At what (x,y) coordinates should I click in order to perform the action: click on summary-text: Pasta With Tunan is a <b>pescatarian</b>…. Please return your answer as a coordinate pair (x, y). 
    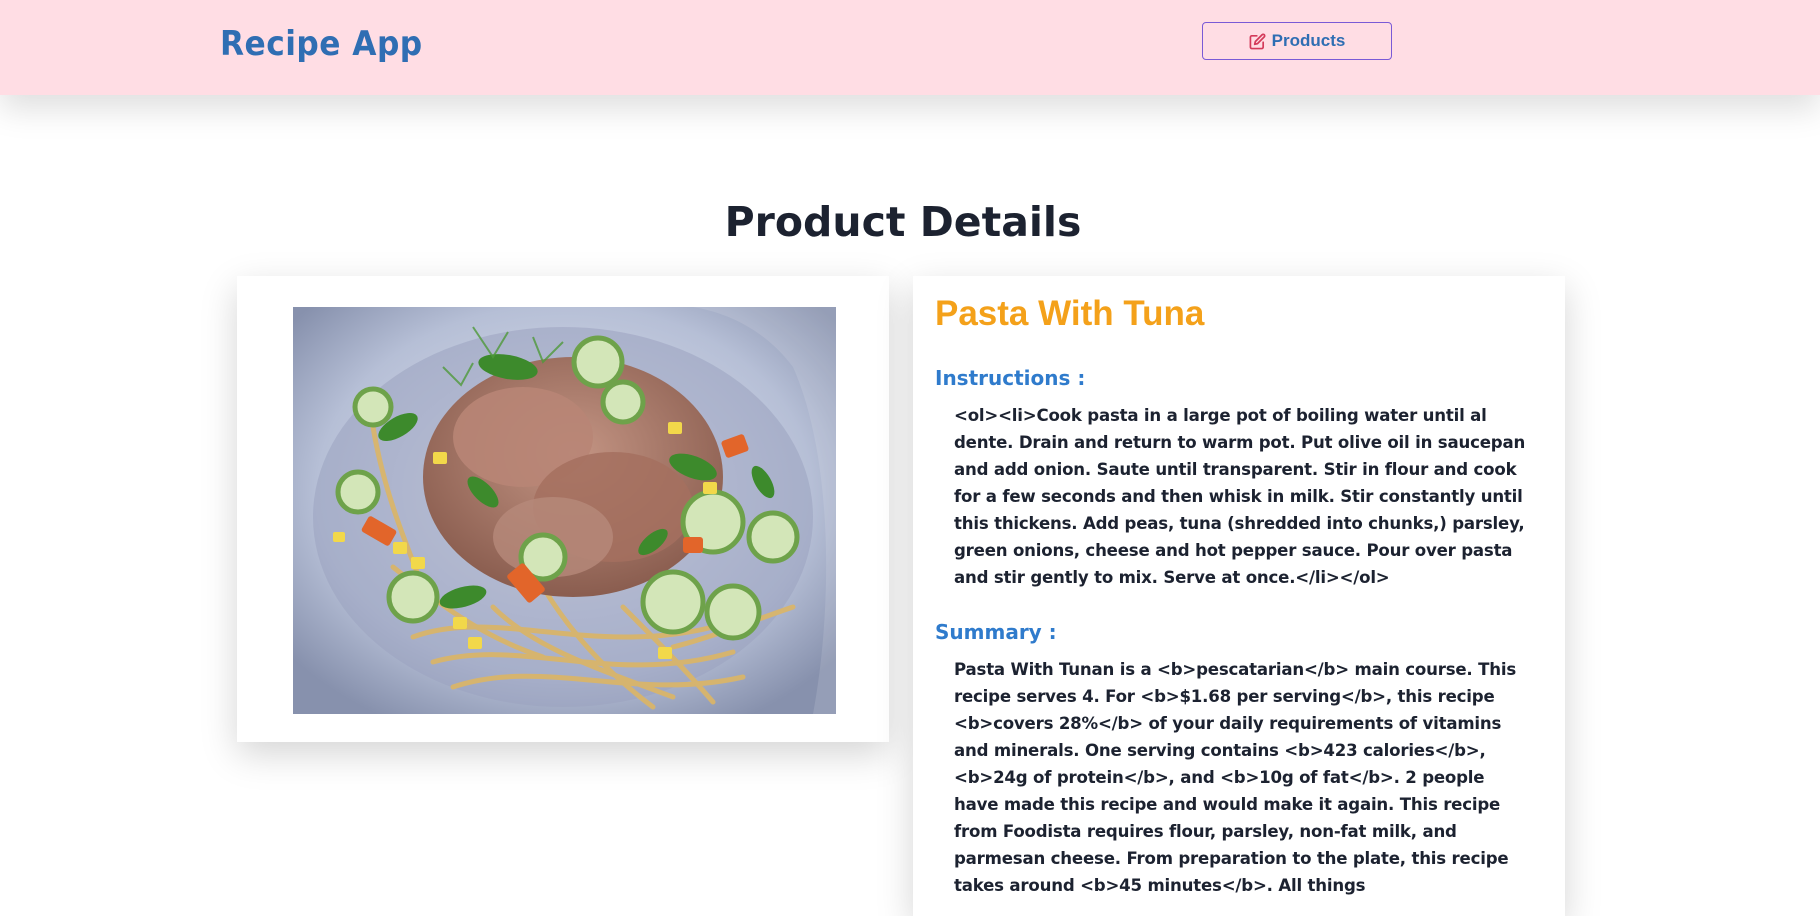
    Looking at the image, I should click on (1235, 777).